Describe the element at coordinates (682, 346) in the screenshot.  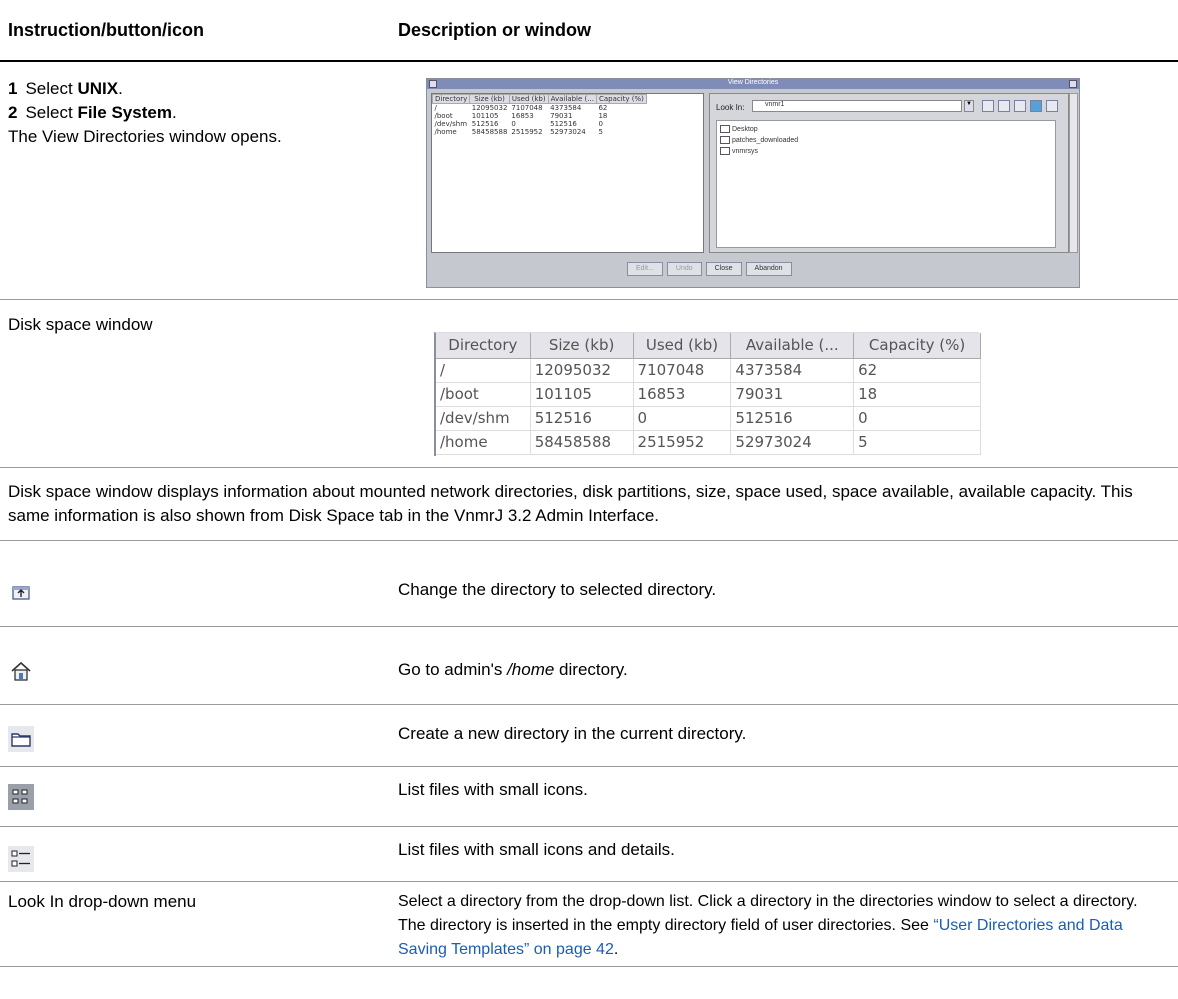
I see `col-used: Used (kb)` at that location.